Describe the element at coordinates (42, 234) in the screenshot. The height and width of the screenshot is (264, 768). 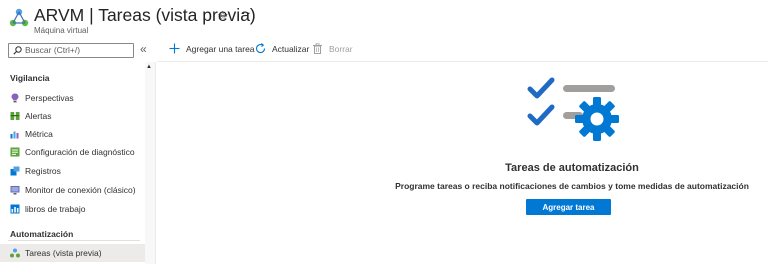
I see `section-header-automation: Automatización` at that location.